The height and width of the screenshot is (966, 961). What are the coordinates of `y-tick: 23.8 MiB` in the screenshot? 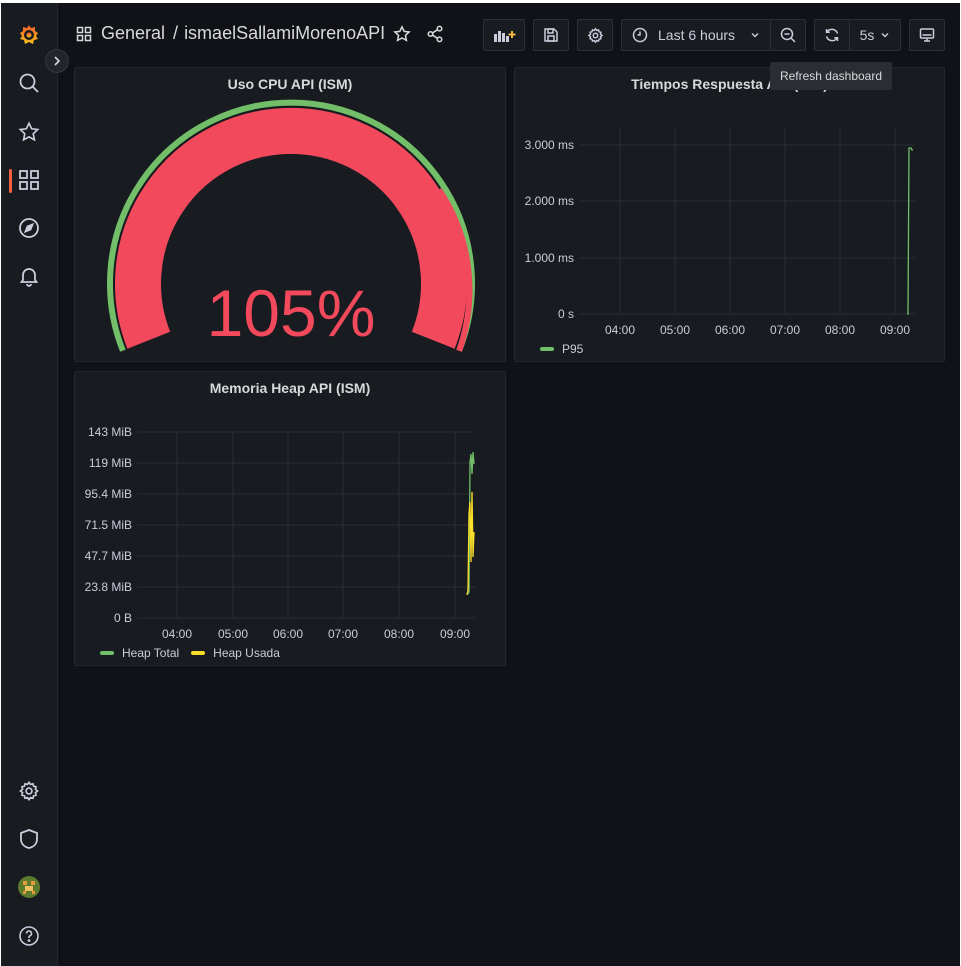 It's located at (108, 587).